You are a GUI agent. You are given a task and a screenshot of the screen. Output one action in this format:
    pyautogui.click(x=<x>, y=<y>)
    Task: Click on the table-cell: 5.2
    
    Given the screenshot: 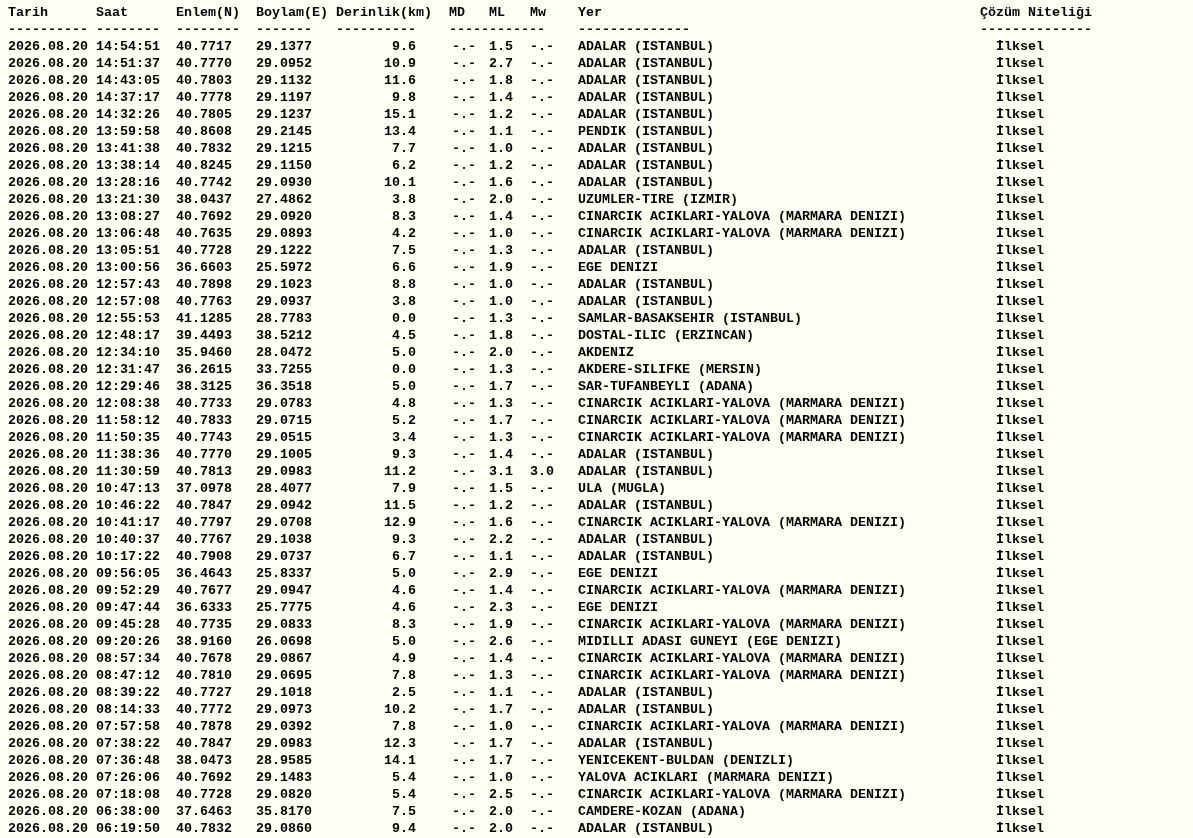 What is the action you would take?
    pyautogui.click(x=404, y=420)
    